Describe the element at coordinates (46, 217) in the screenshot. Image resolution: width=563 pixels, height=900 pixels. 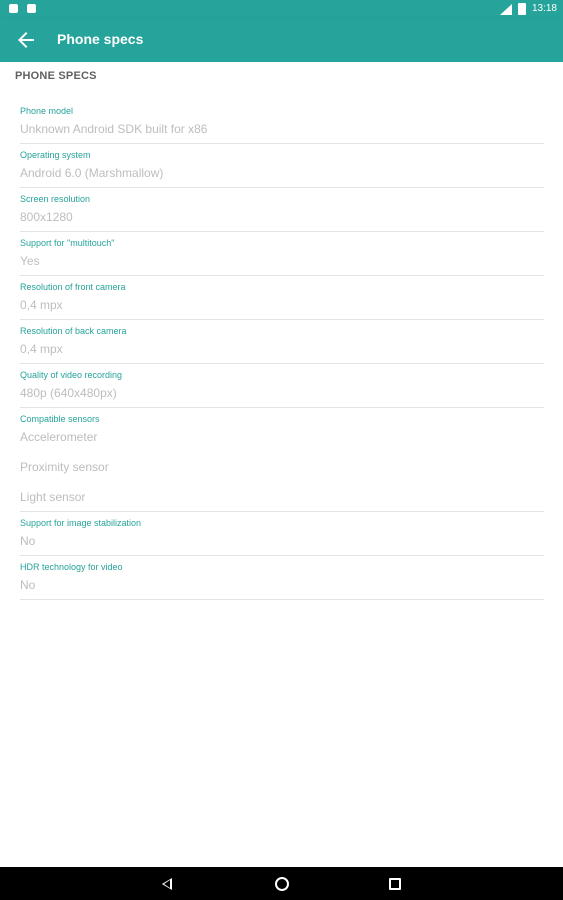
I see `spec-value: 800x1280` at that location.